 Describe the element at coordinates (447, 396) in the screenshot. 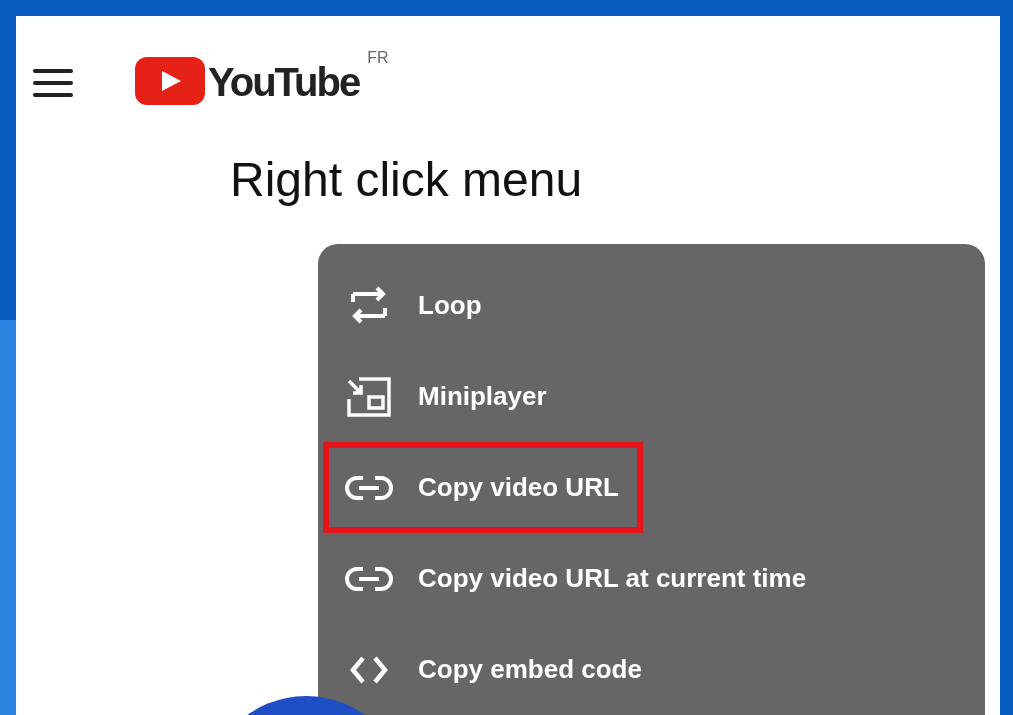

I see `menu-item: Miniplayer` at that location.